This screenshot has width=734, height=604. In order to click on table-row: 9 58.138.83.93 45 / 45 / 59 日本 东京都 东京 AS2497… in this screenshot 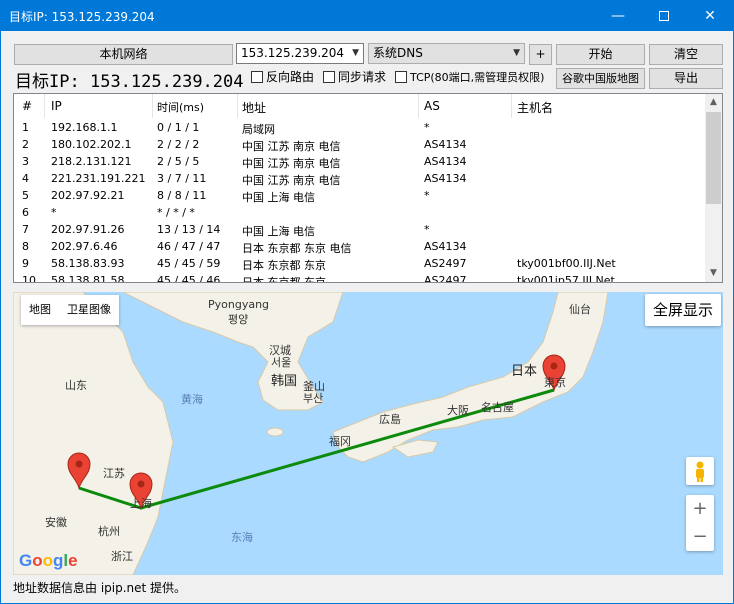, I will do `click(360, 263)`.